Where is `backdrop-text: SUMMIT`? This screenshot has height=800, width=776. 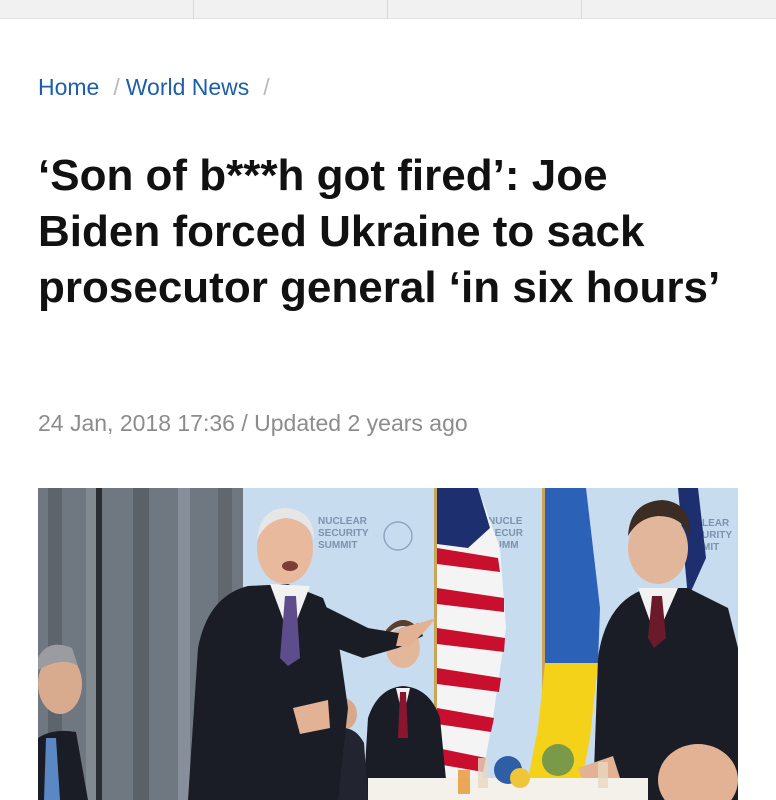
backdrop-text: SUMMIT is located at coordinates (337, 545).